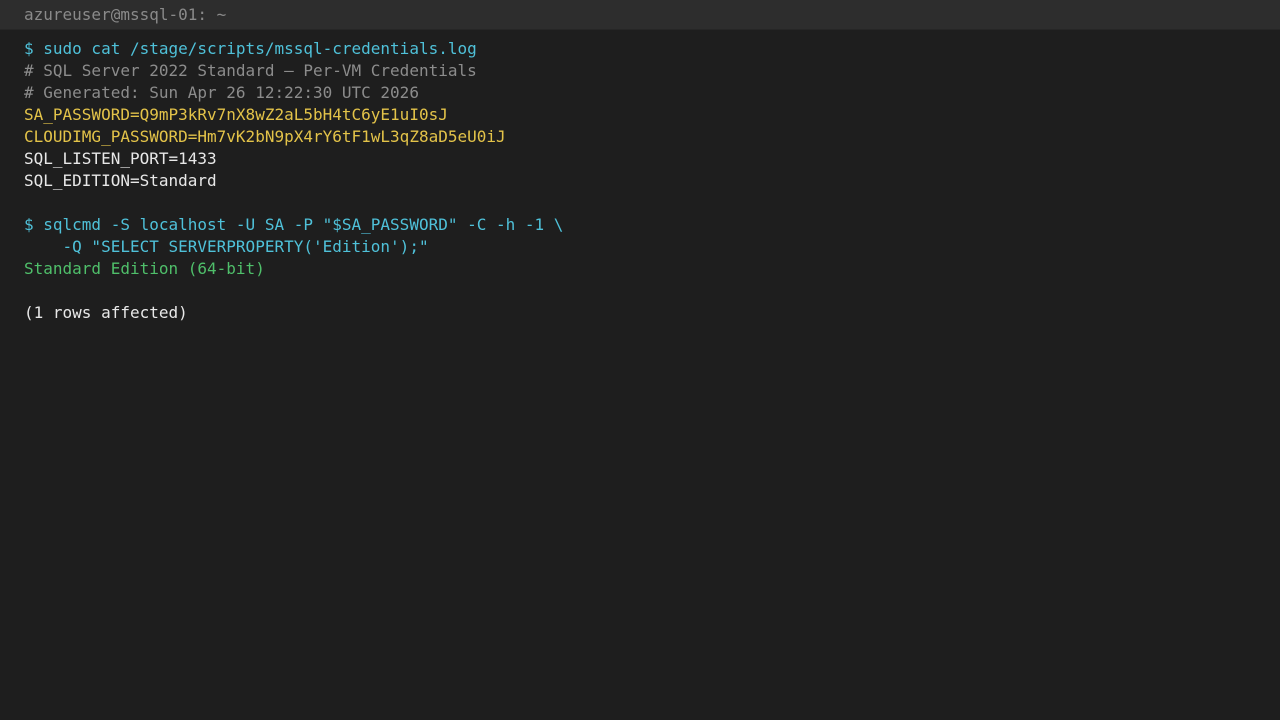  Describe the element at coordinates (120, 180) in the screenshot. I see `output-line: SQL_EDITION=Standard` at that location.